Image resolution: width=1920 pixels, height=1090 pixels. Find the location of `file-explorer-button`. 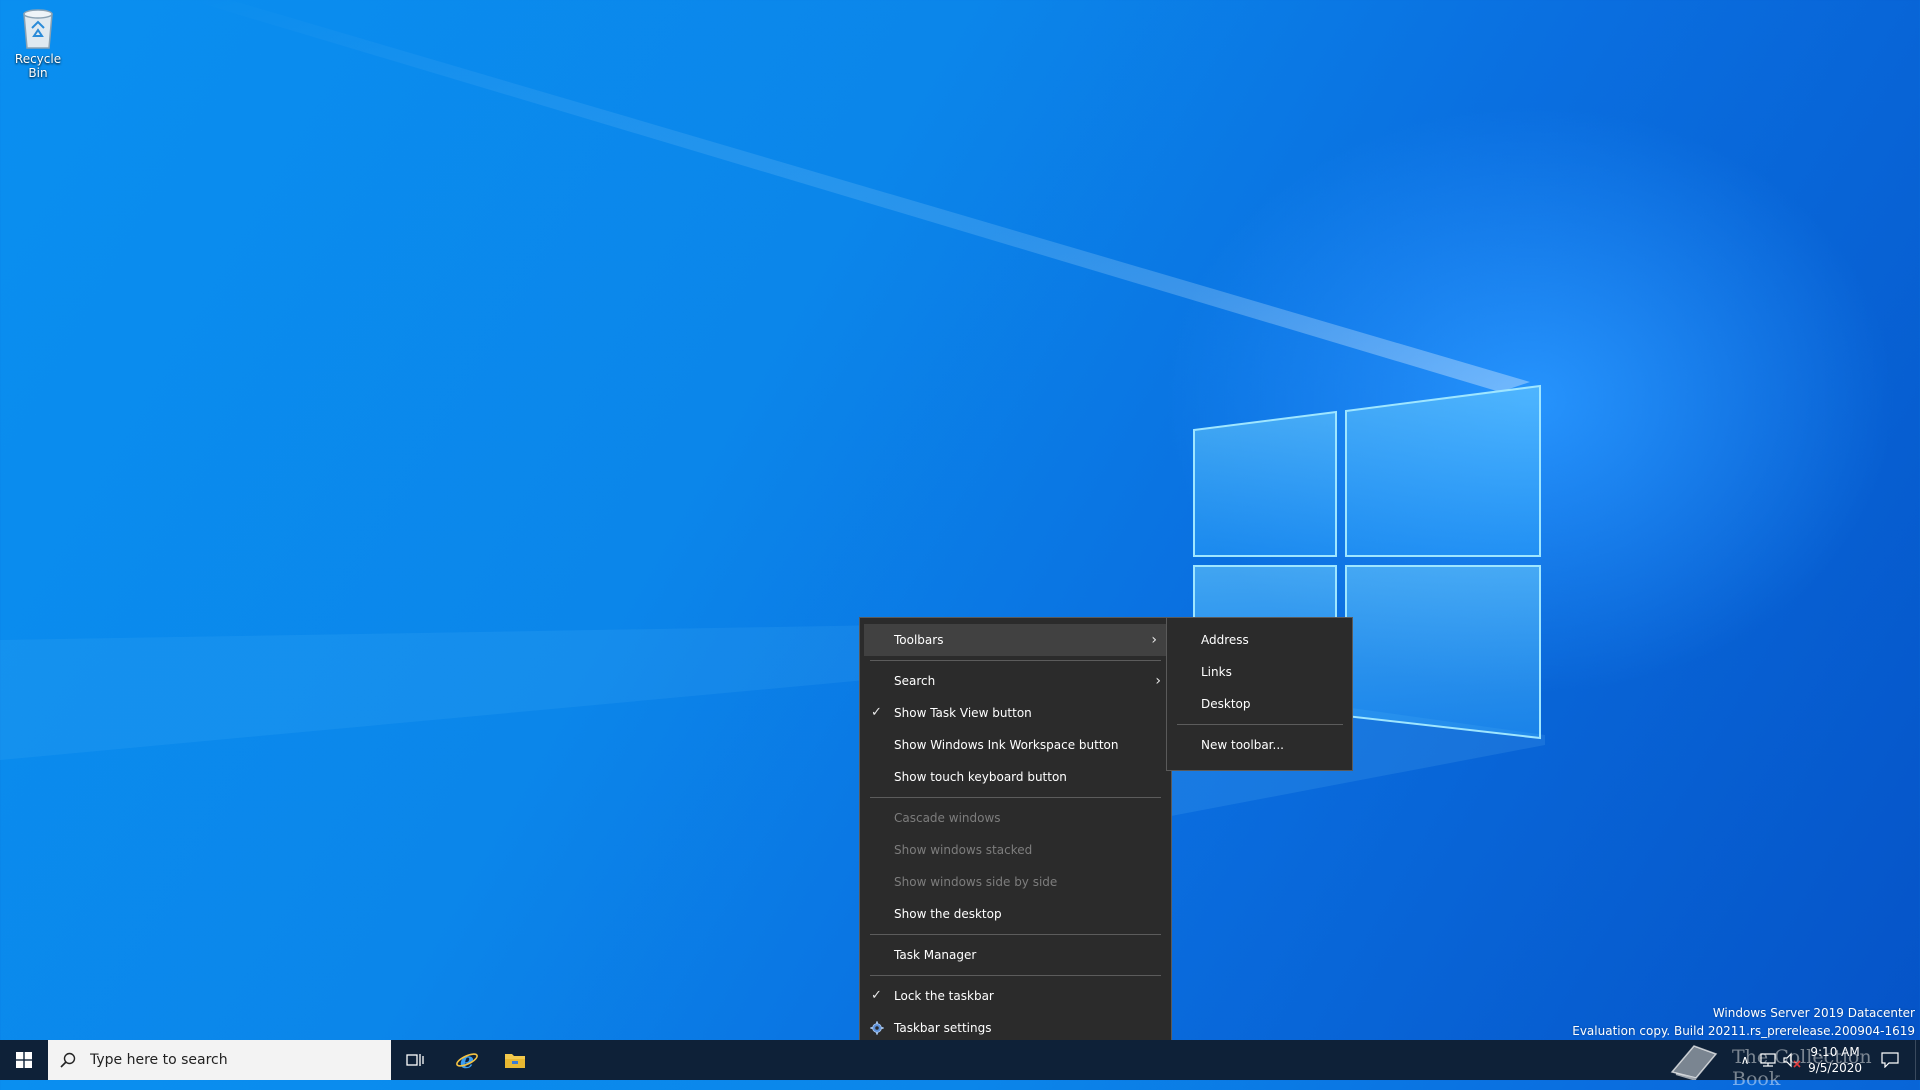

file-explorer-button is located at coordinates (515, 1060).